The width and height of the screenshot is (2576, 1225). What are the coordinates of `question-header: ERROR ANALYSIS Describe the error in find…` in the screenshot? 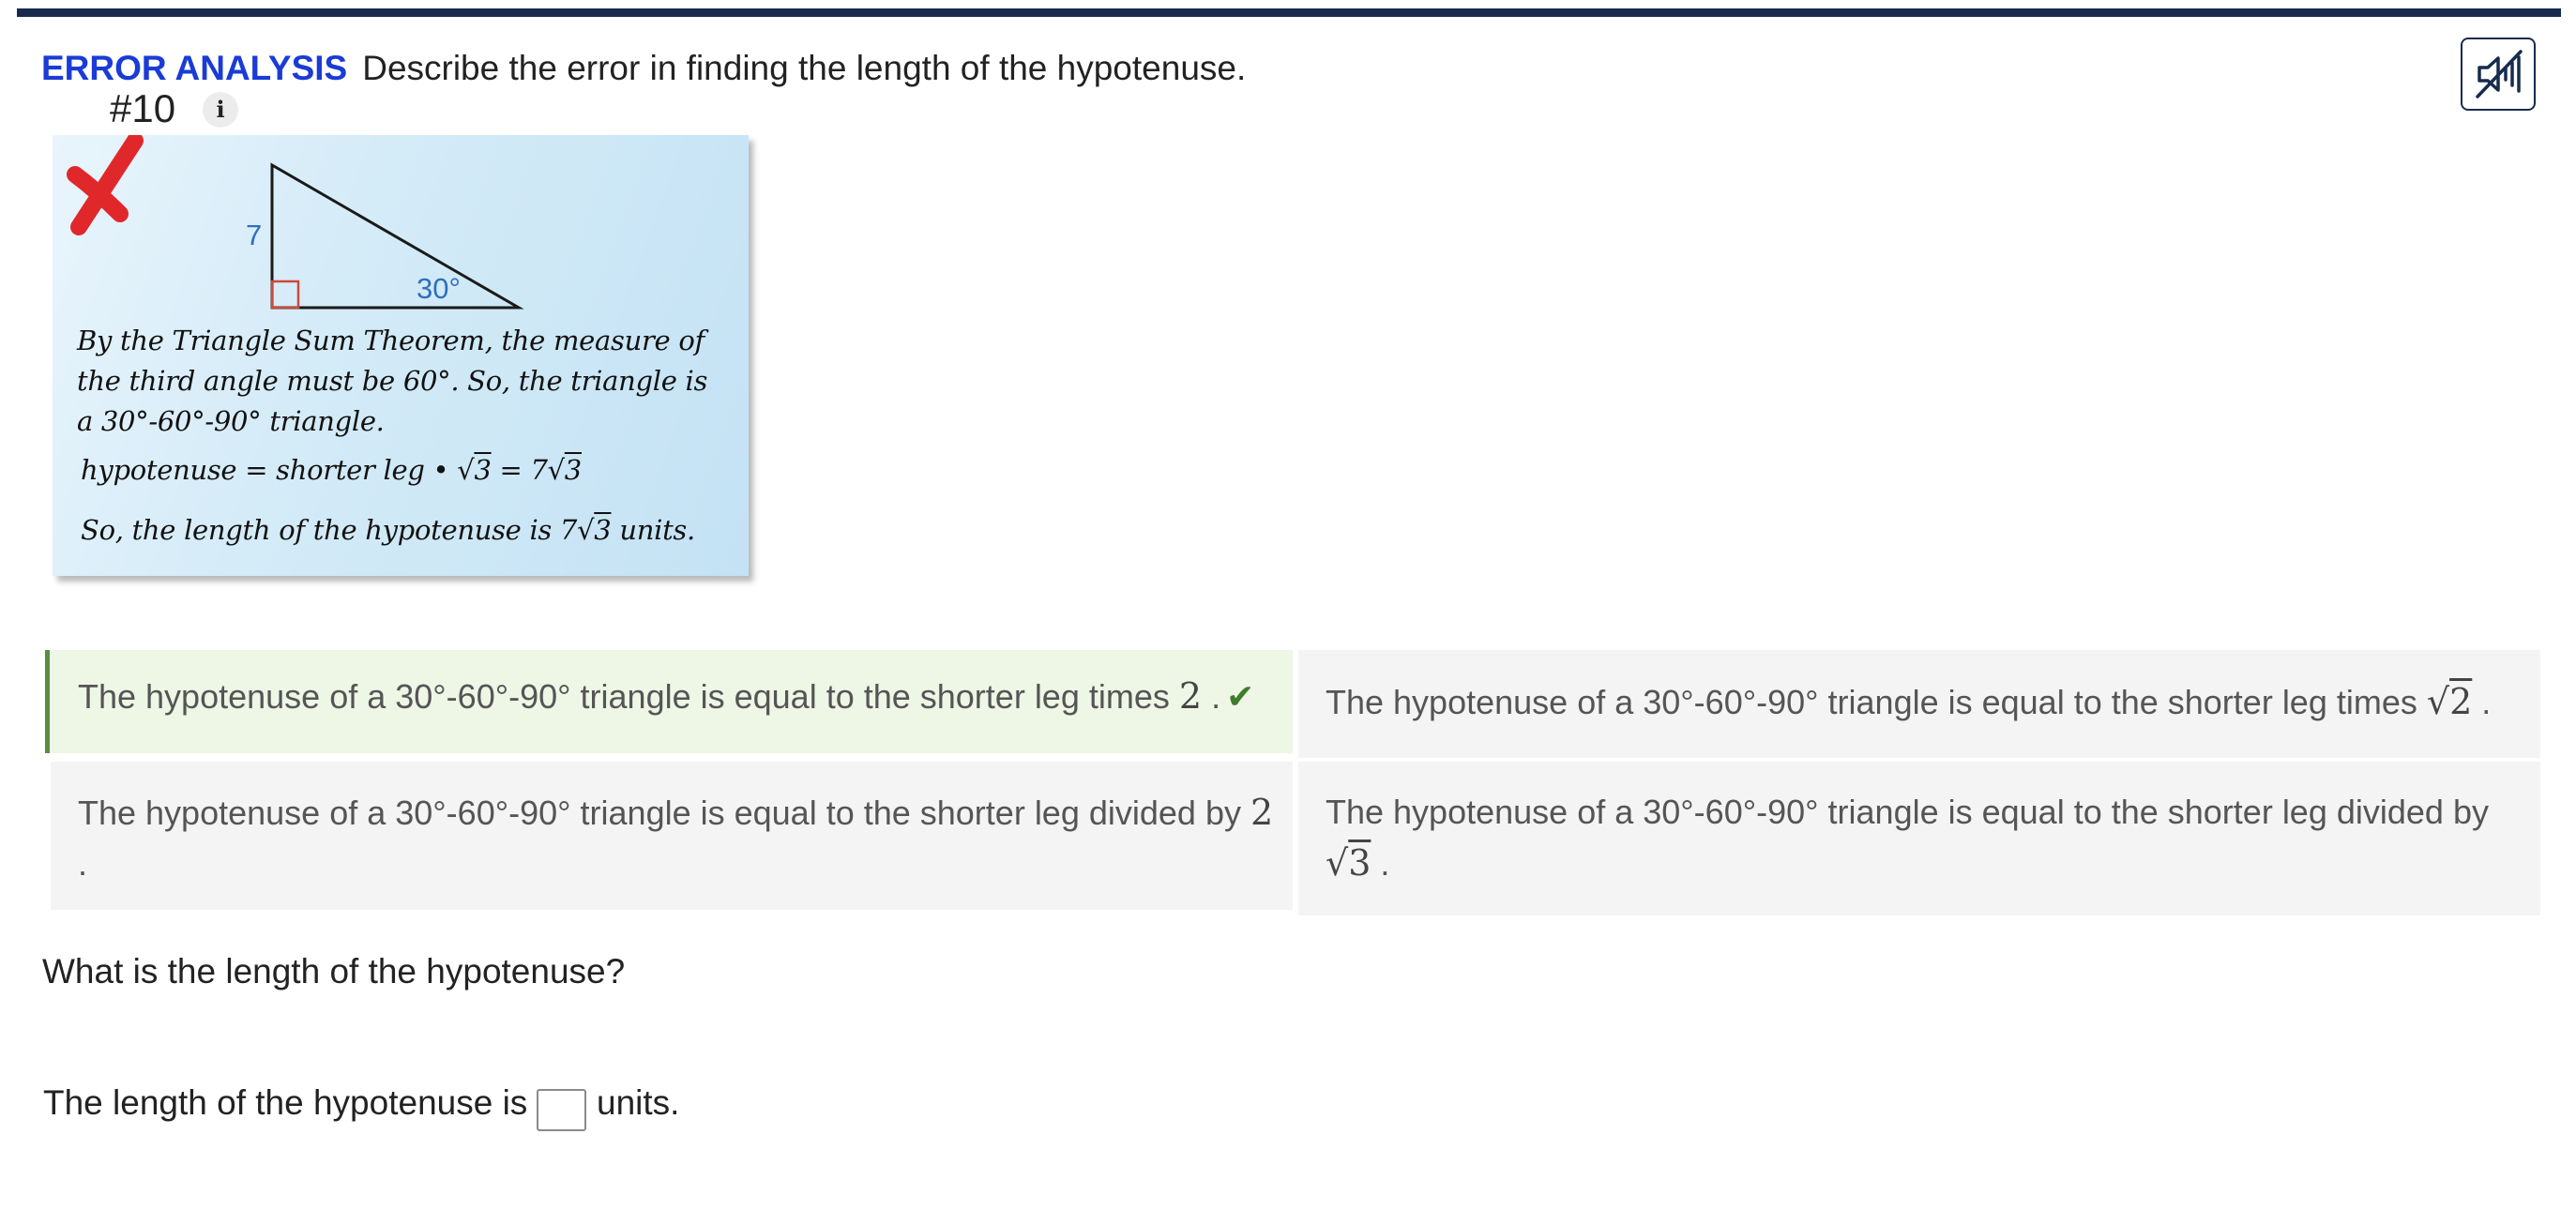 It's located at (644, 68).